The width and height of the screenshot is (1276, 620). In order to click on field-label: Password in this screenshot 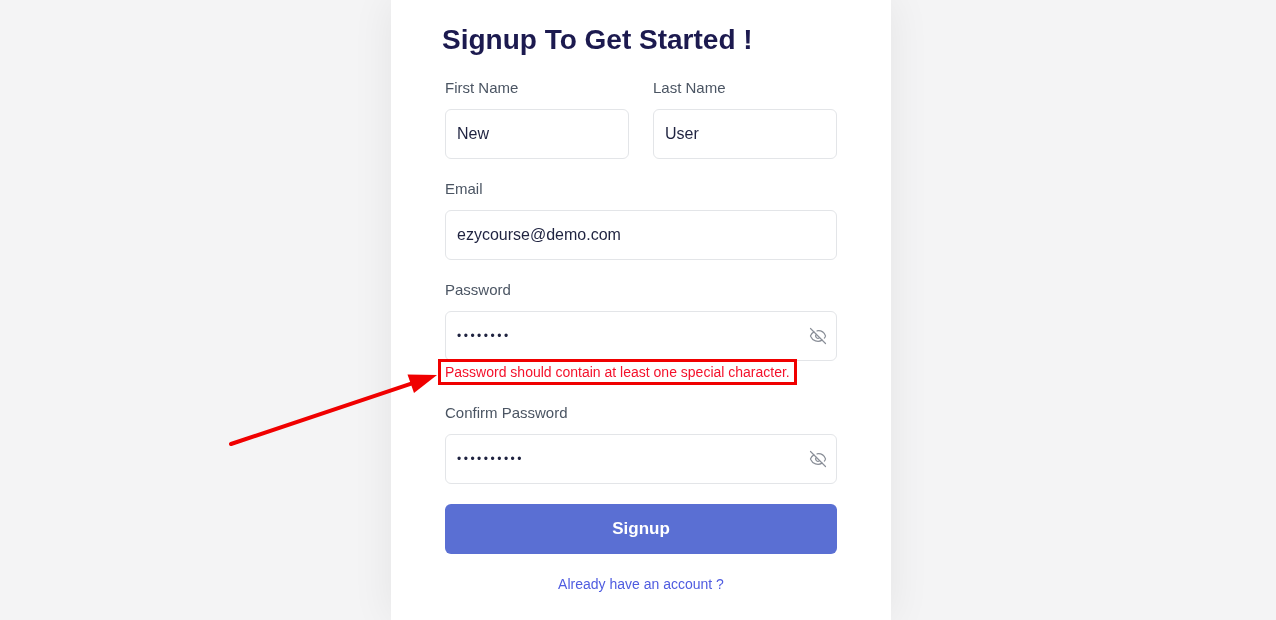, I will do `click(478, 290)`.